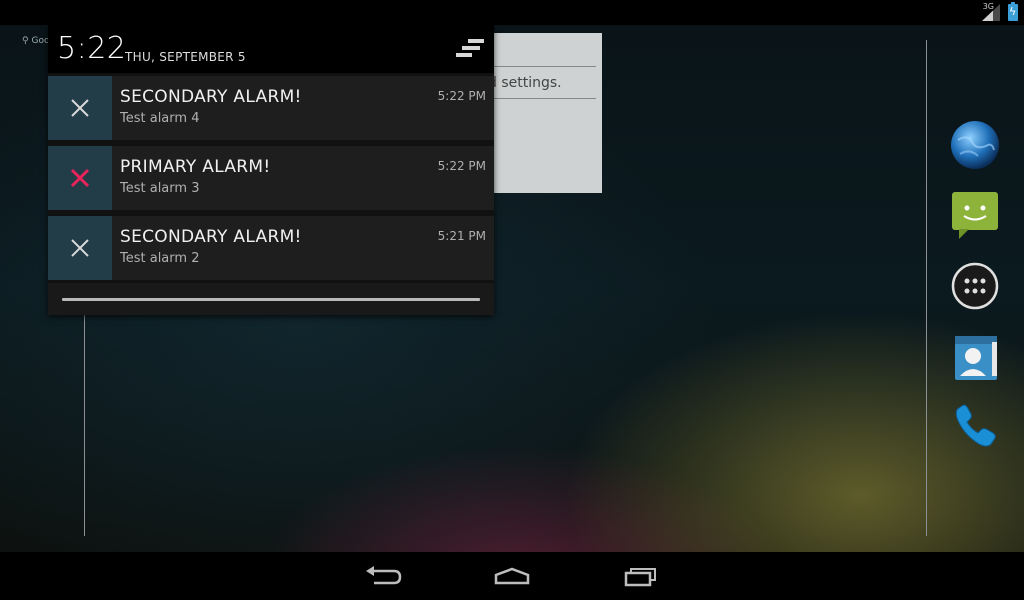 The height and width of the screenshot is (600, 1024). I want to click on clock: 5:22, so click(91, 48).